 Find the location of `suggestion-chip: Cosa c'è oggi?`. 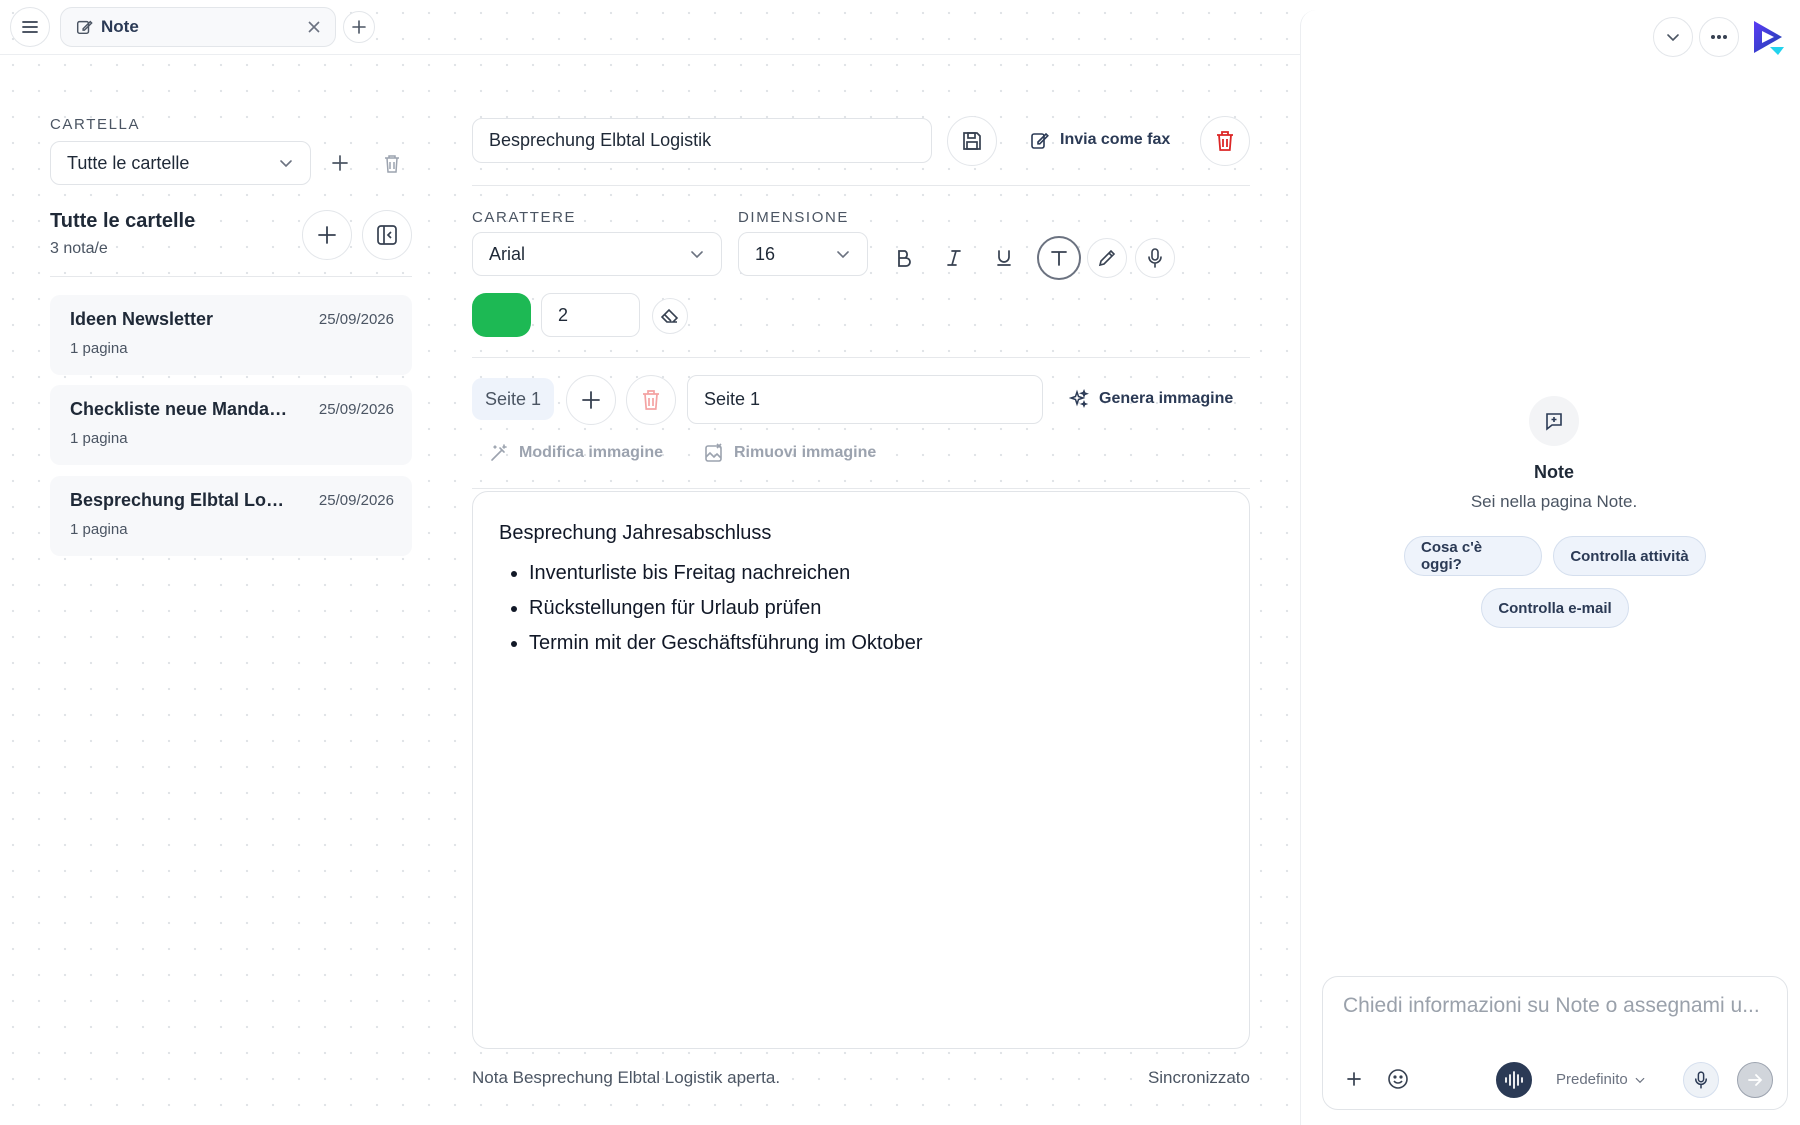

suggestion-chip: Cosa c'è oggi? is located at coordinates (1473, 556).